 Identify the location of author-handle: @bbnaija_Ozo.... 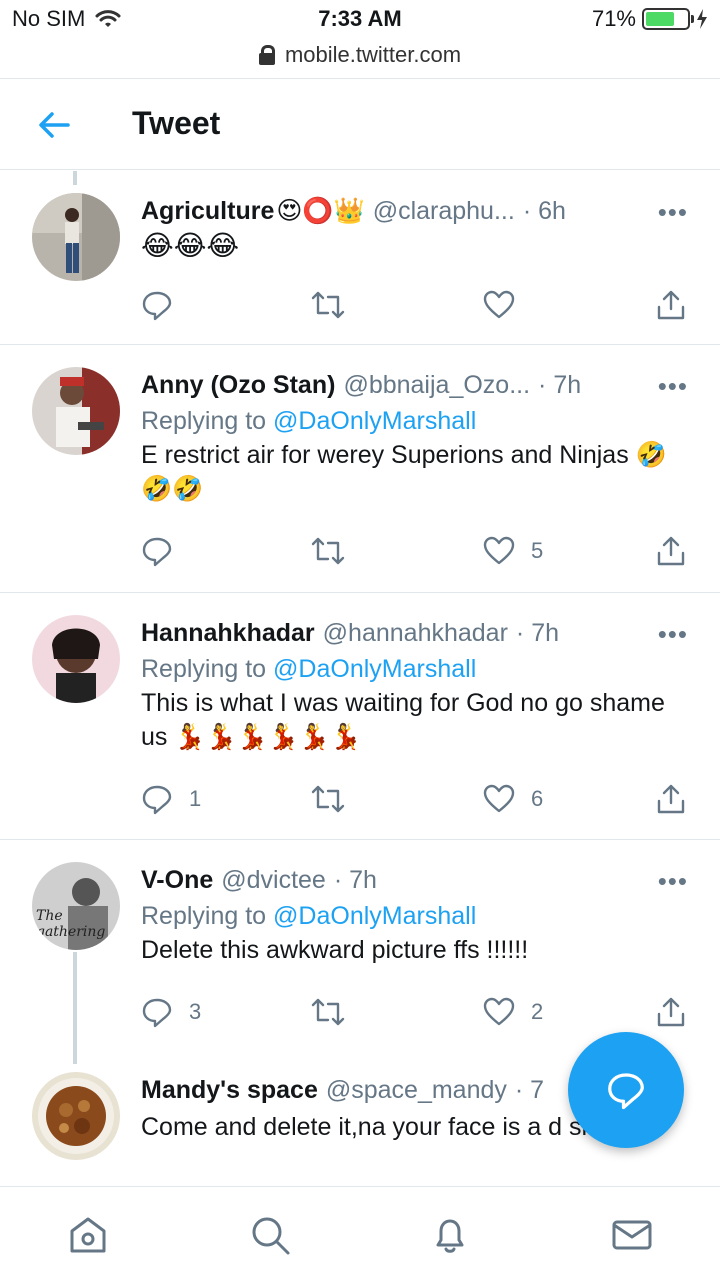
(436, 385).